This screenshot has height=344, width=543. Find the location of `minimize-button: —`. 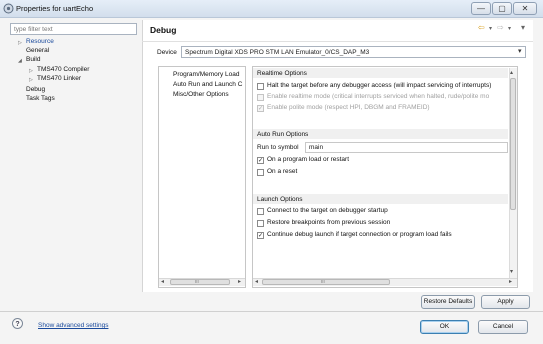

minimize-button: — is located at coordinates (481, 8).